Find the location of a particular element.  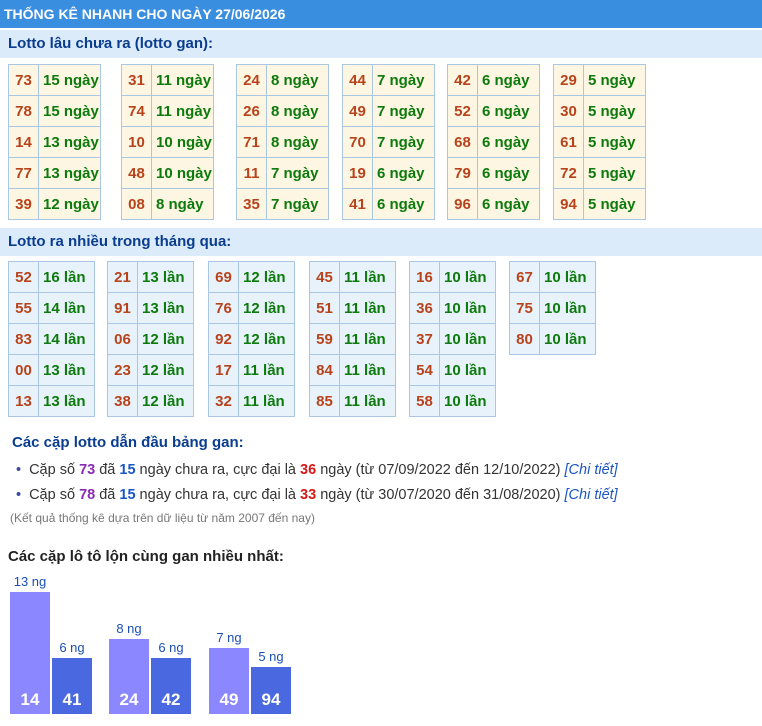

table-row: 21 13 lần is located at coordinates (150, 277).